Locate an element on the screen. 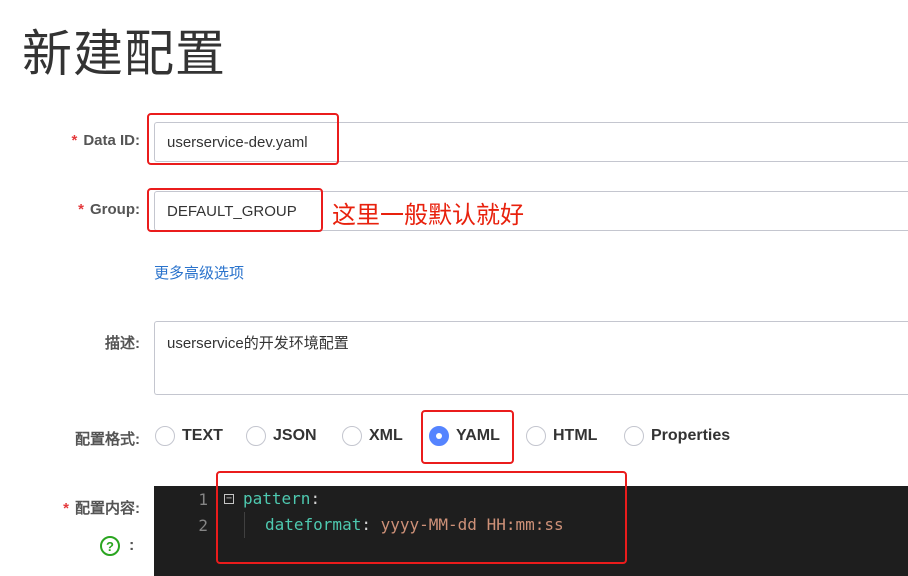 The height and width of the screenshot is (576, 908). format-option-label: JSON is located at coordinates (295, 435).